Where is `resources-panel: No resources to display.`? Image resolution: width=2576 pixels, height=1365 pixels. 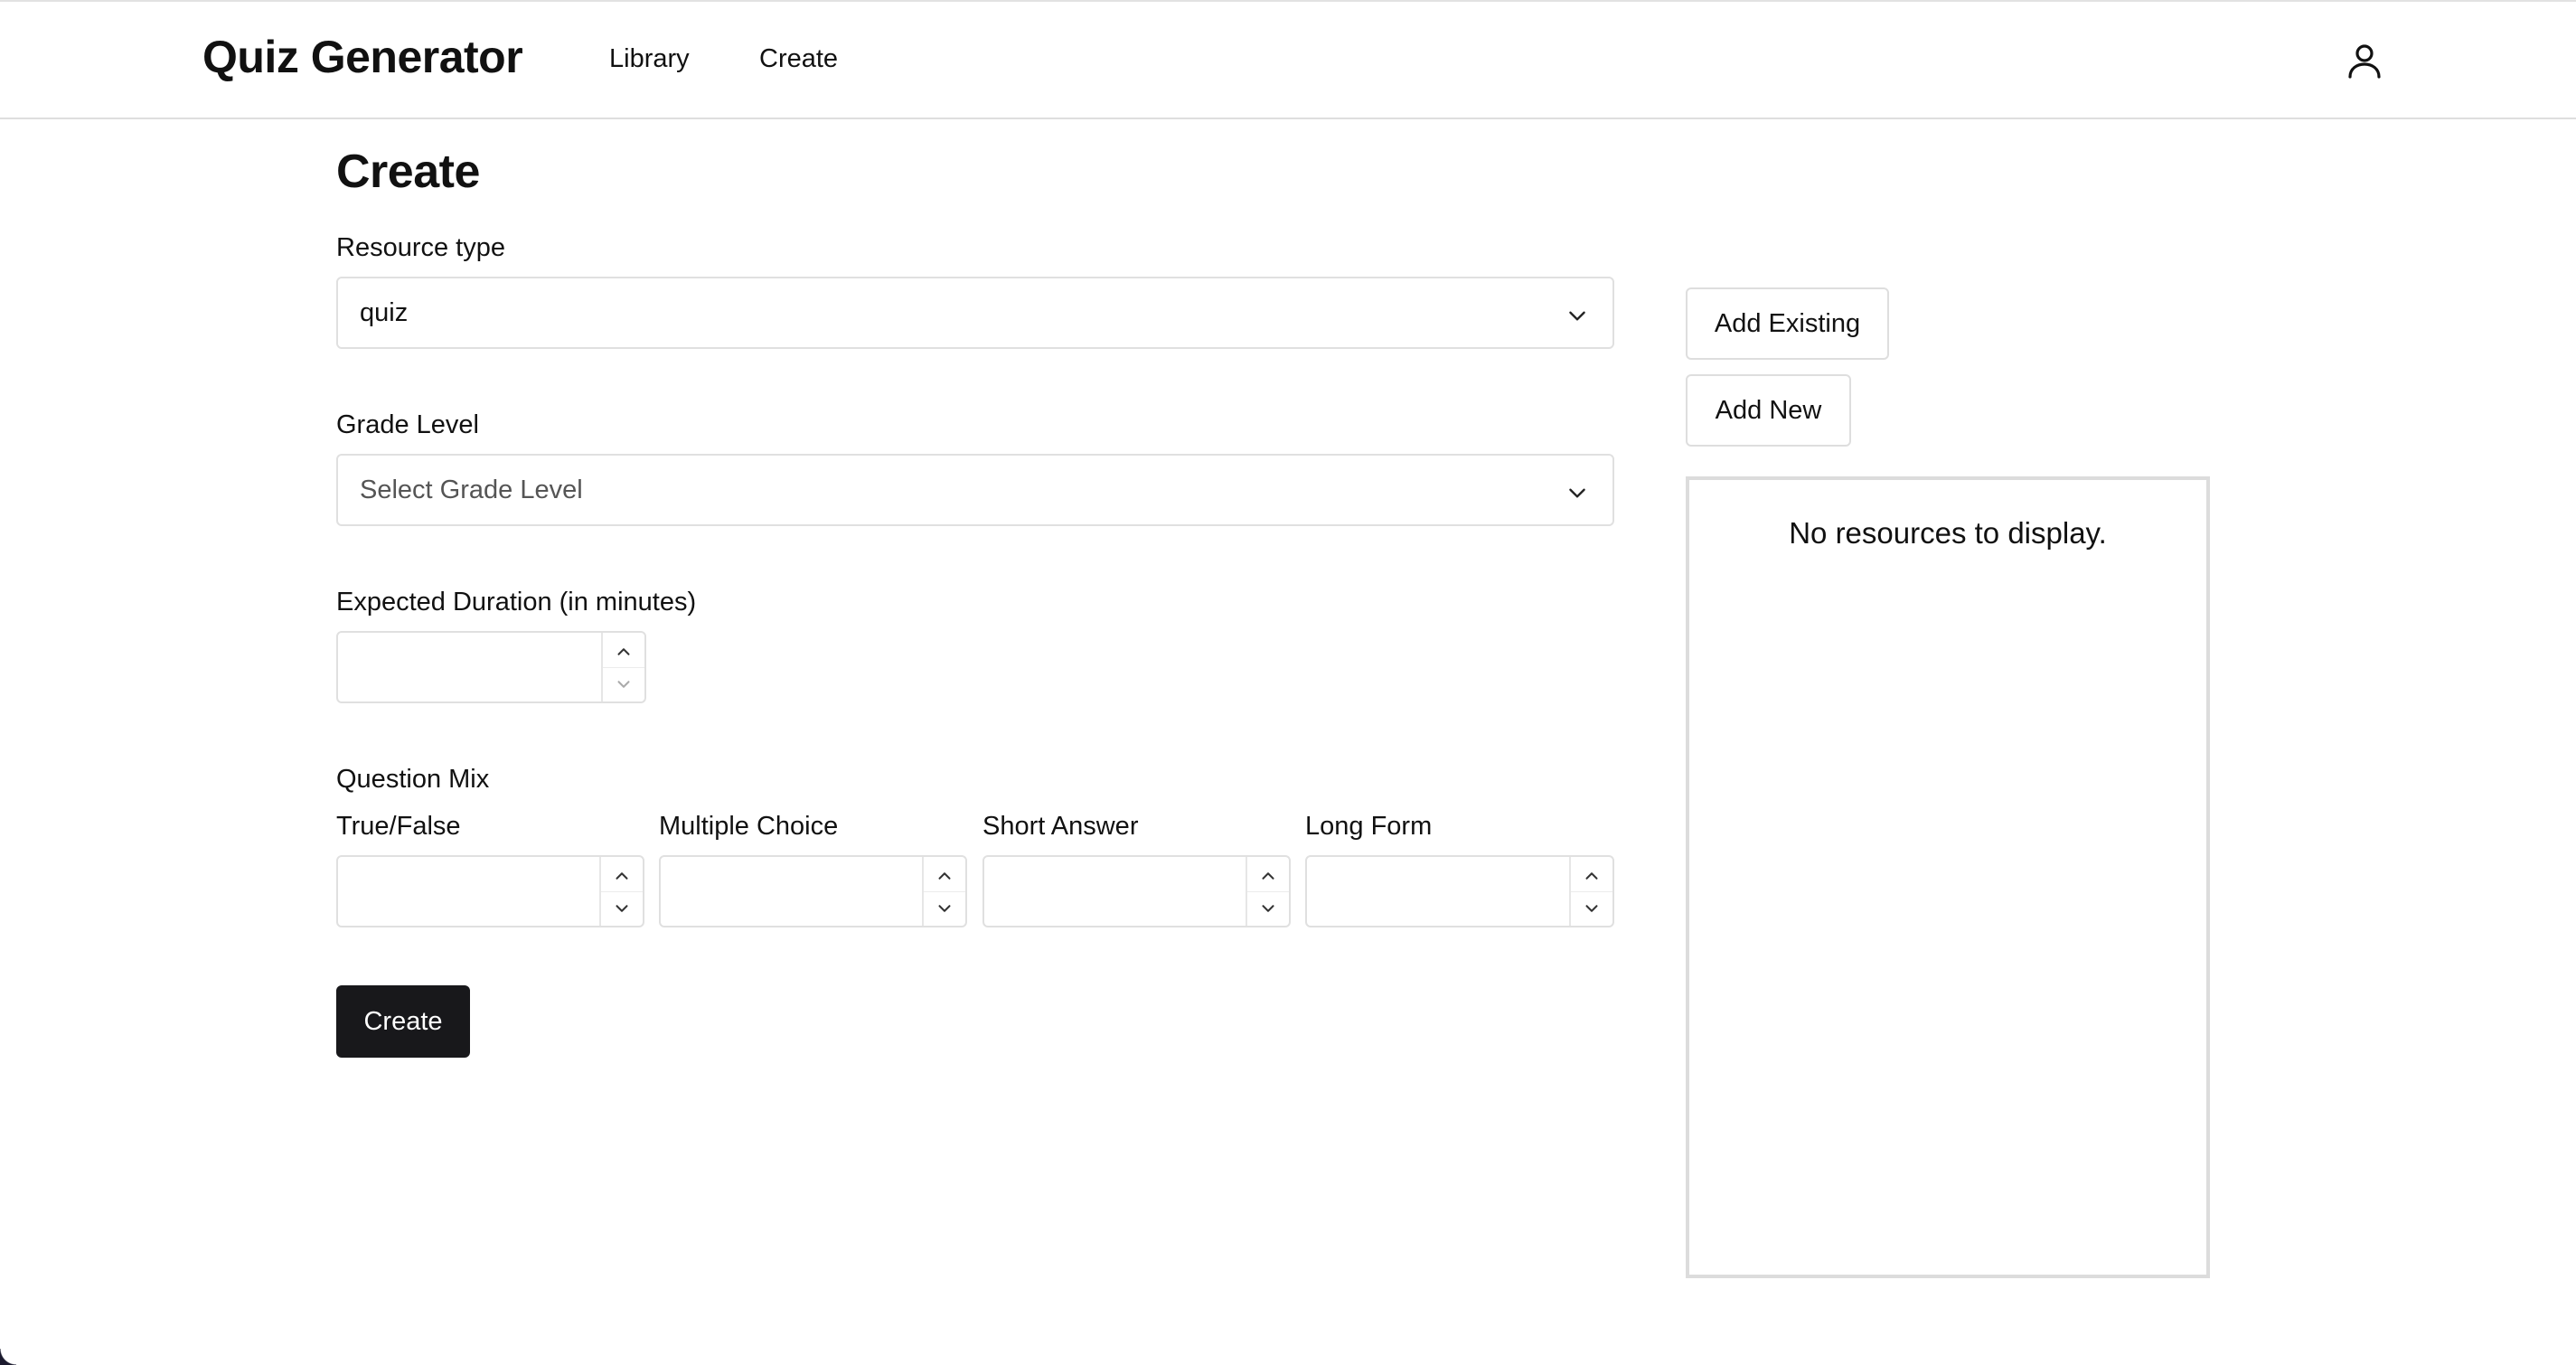
resources-panel: No resources to display. is located at coordinates (1948, 877).